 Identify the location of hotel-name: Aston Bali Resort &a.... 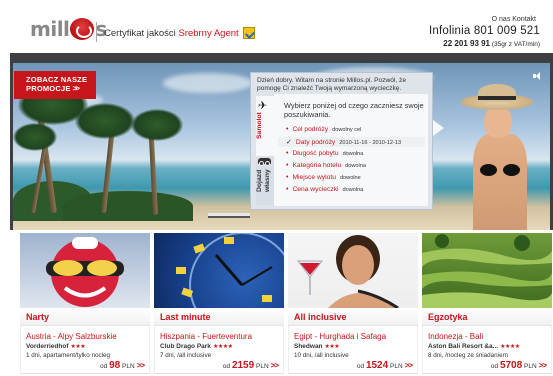
(463, 346).